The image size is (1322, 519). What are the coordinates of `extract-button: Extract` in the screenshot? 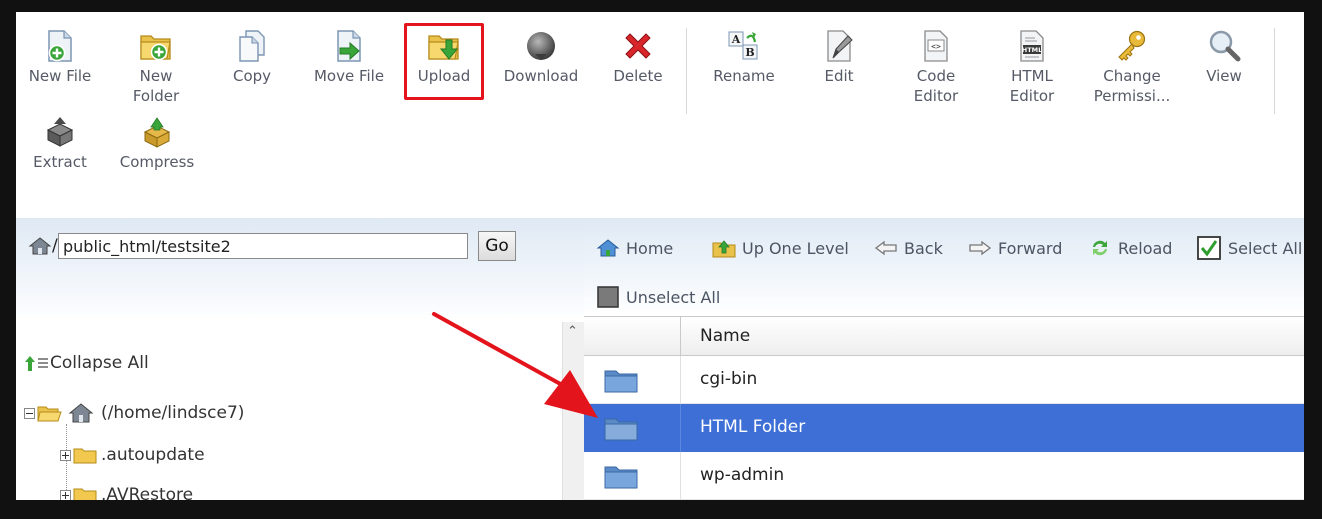 It's located at (60, 143).